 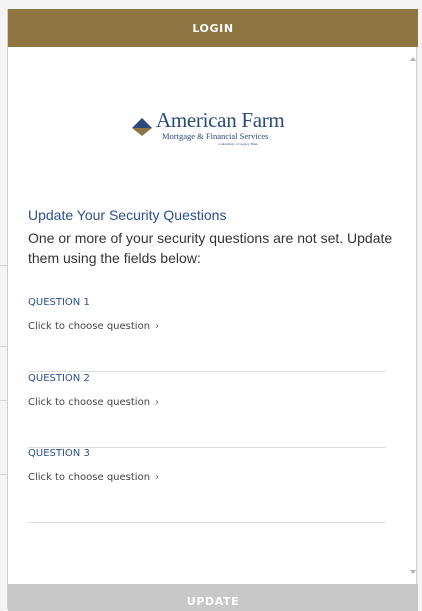 I want to click on question-3-label: QUESTION 3, so click(x=59, y=453).